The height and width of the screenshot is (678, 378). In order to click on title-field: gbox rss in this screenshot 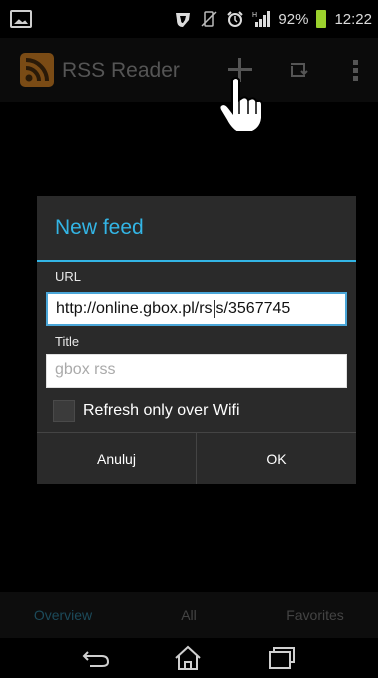, I will do `click(196, 371)`.